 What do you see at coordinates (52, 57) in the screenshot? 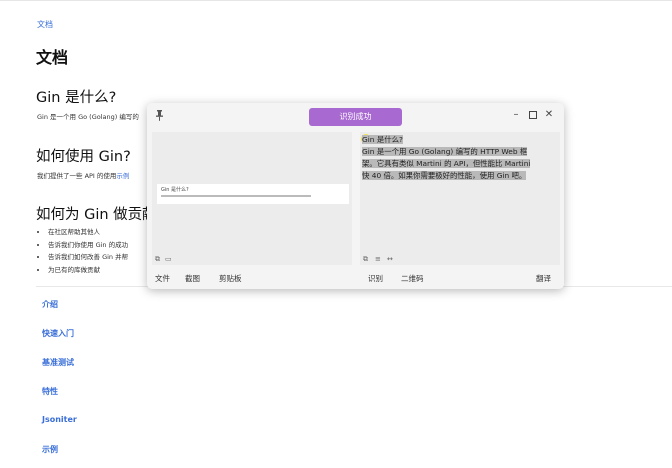
I see `page-title: 文档` at bounding box center [52, 57].